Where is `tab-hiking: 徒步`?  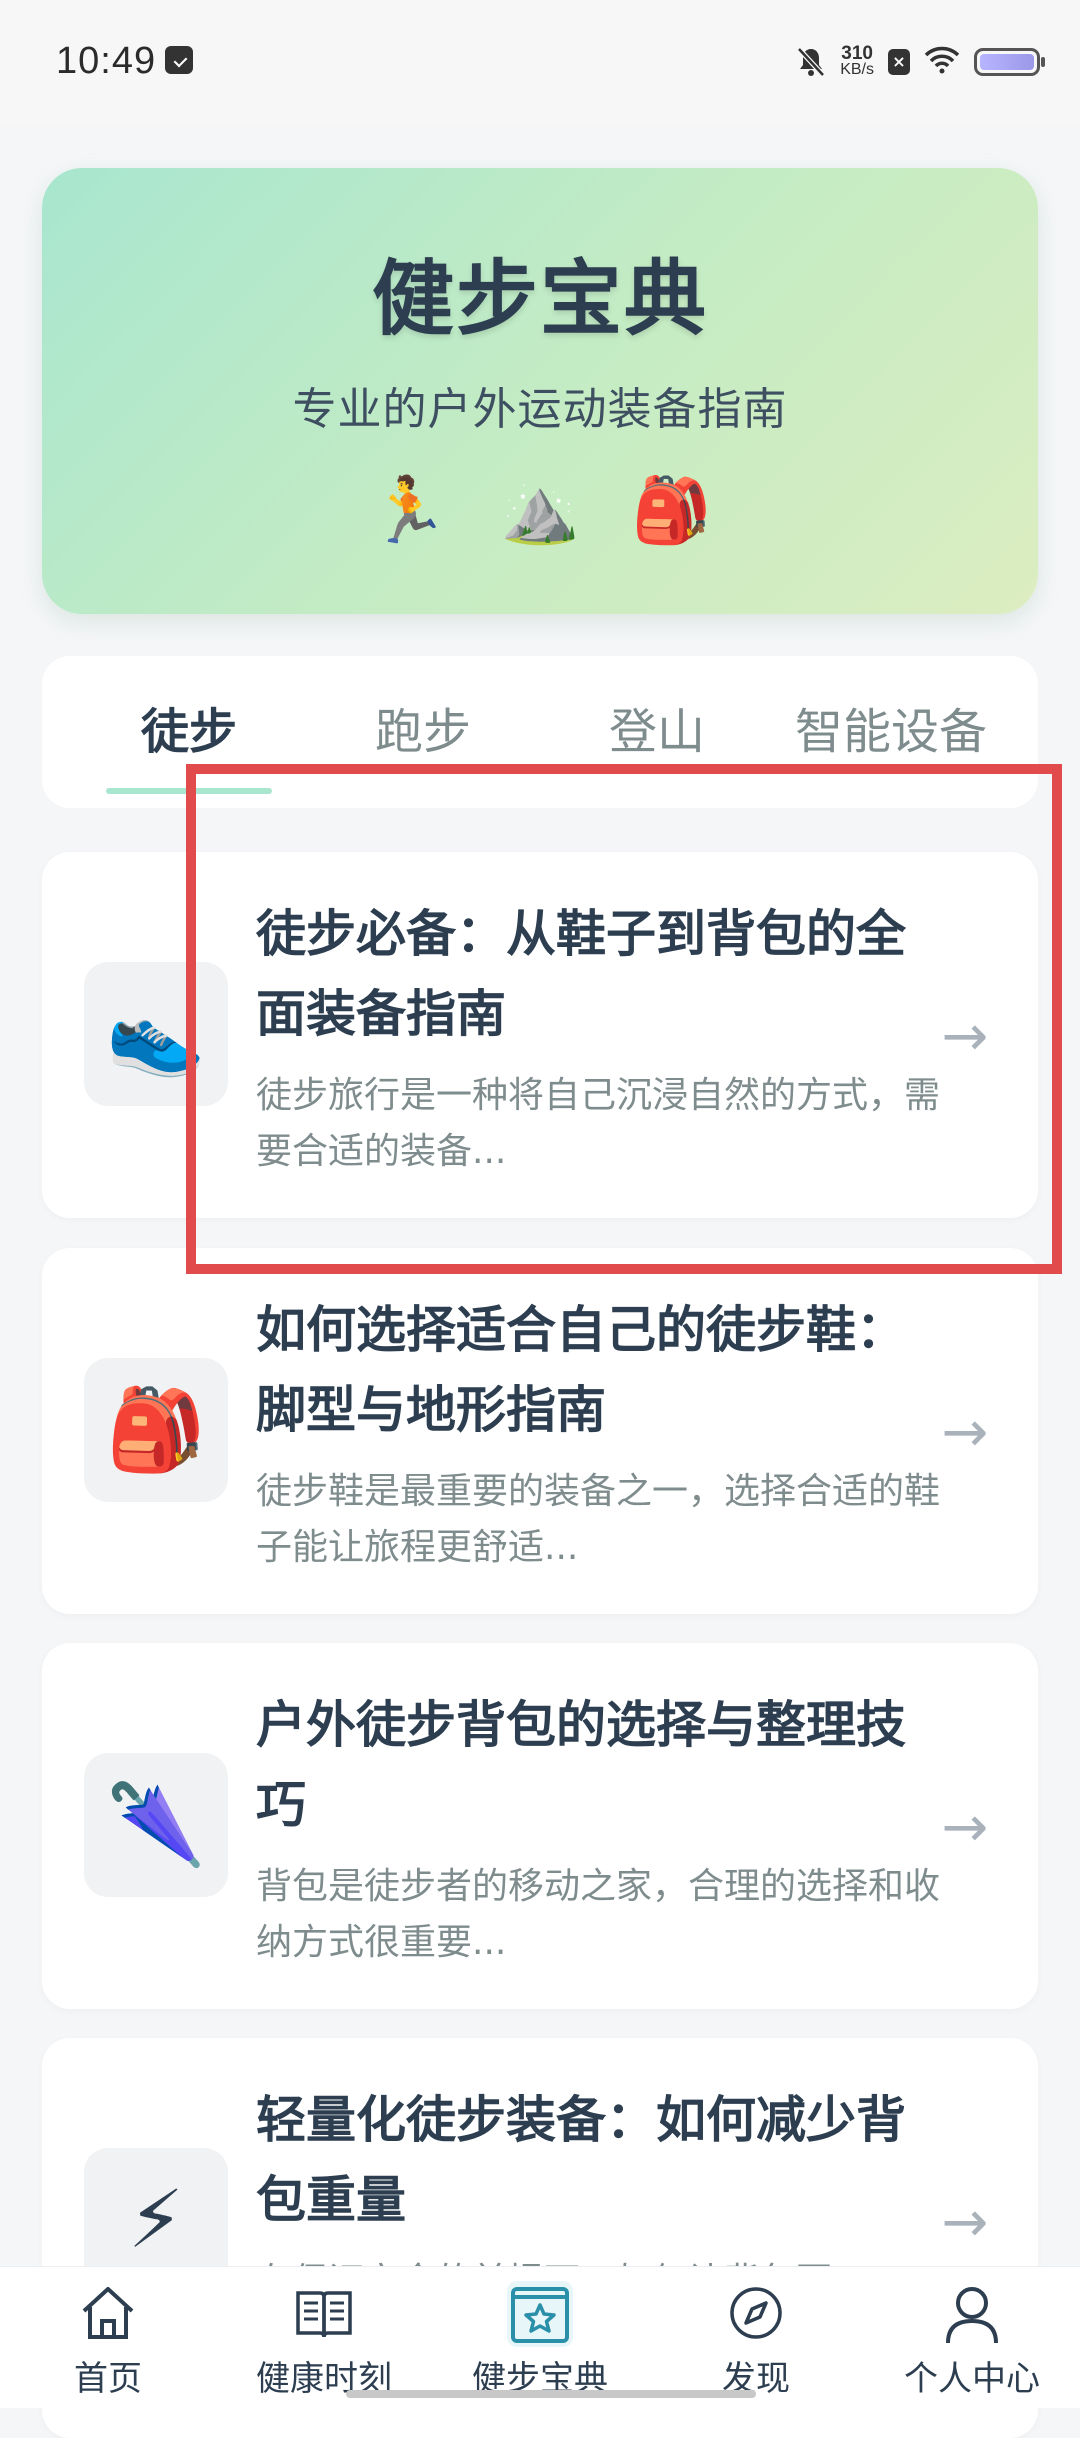 tab-hiking: 徒步 is located at coordinates (189, 732).